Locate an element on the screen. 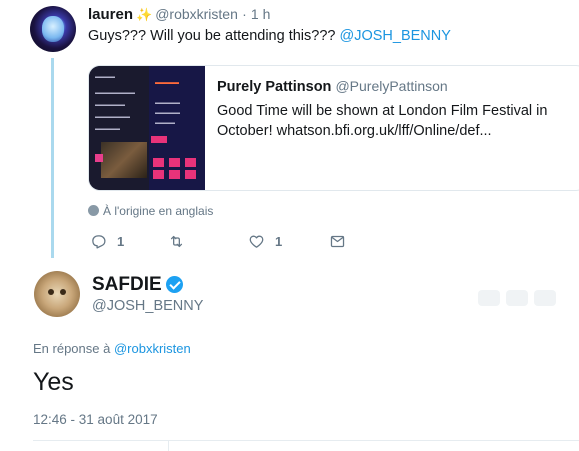 The width and height of the screenshot is (579, 451). translation-note: À l'origine en anglais is located at coordinates (150, 211).